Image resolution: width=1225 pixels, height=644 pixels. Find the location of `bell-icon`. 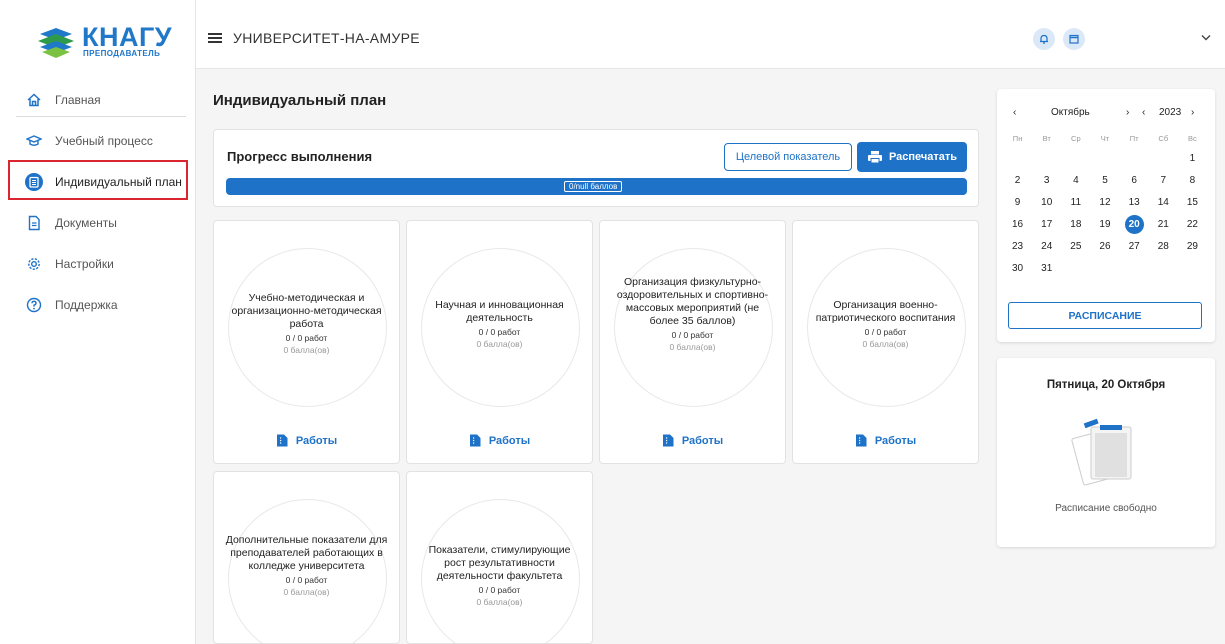

bell-icon is located at coordinates (1044, 39).